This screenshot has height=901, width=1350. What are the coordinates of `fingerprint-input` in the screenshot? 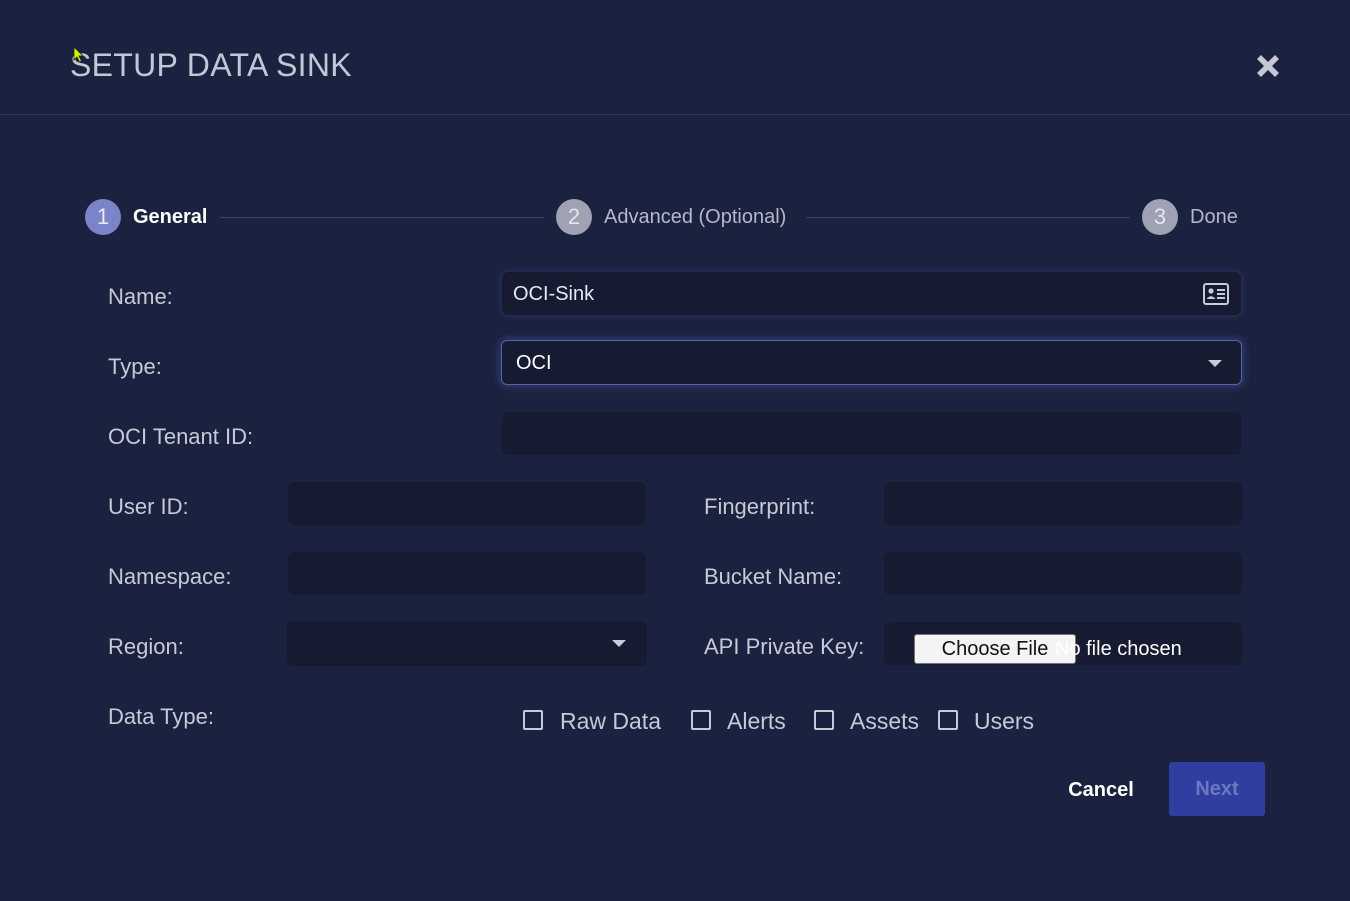 It's located at (1063, 503).